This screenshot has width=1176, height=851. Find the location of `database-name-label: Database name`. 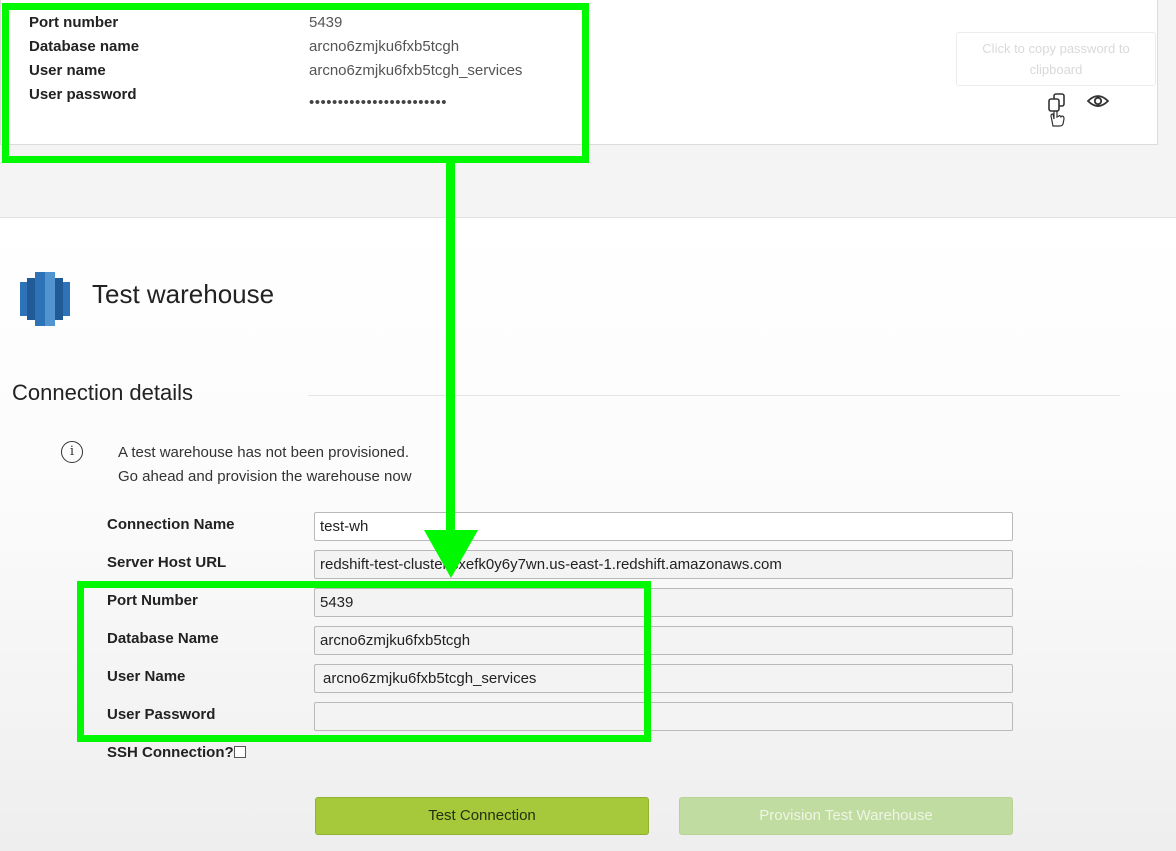

database-name-label: Database name is located at coordinates (84, 46).